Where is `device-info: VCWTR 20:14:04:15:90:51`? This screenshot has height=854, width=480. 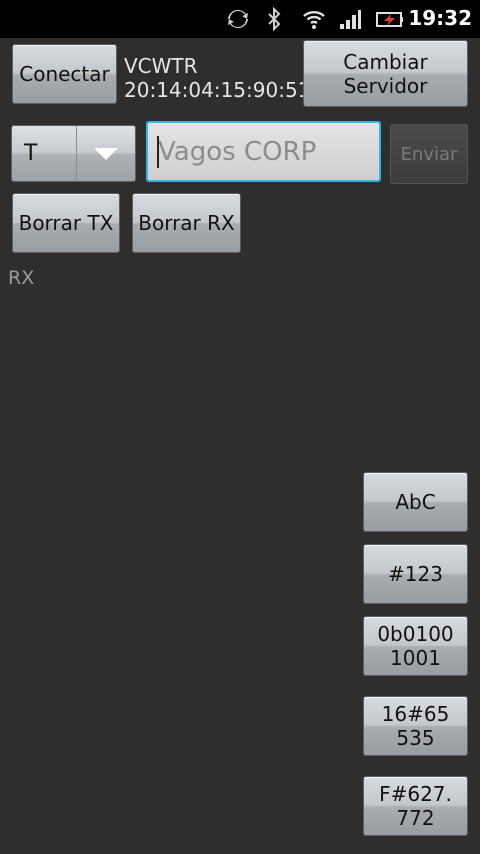 device-info: VCWTR 20:14:04:15:90:51 is located at coordinates (217, 78).